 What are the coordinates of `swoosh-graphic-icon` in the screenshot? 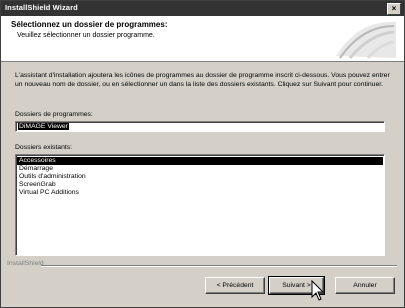 It's located at (366, 40).